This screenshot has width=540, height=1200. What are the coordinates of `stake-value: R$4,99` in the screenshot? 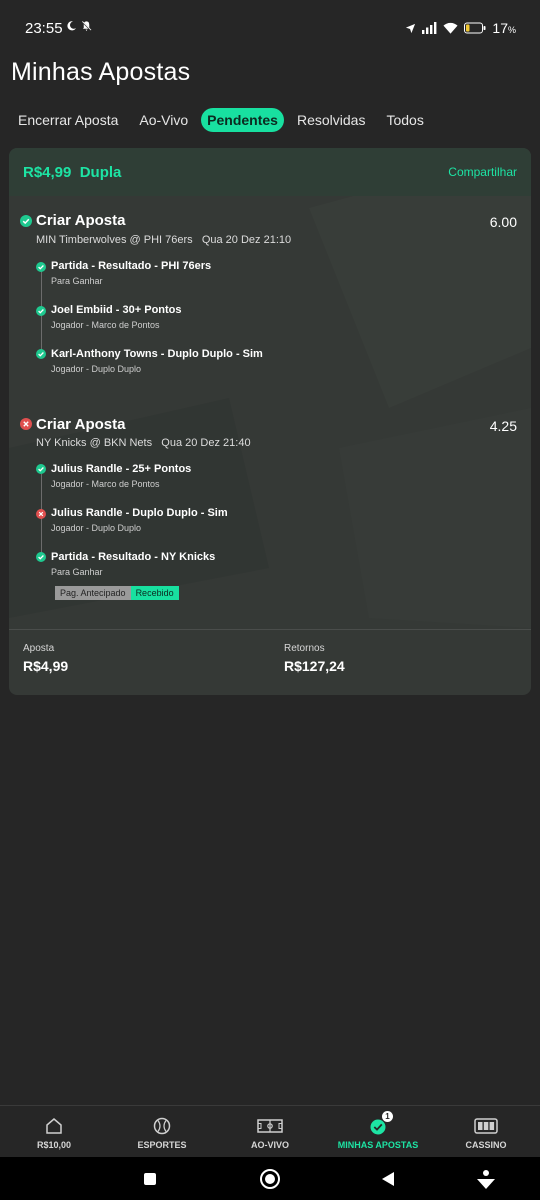 It's located at (46, 666).